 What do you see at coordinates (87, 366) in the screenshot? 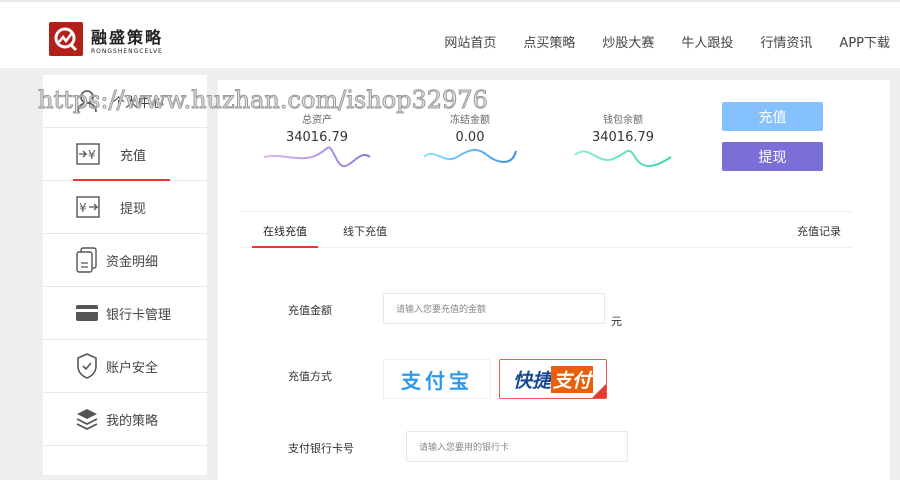
I see `shield-icon` at bounding box center [87, 366].